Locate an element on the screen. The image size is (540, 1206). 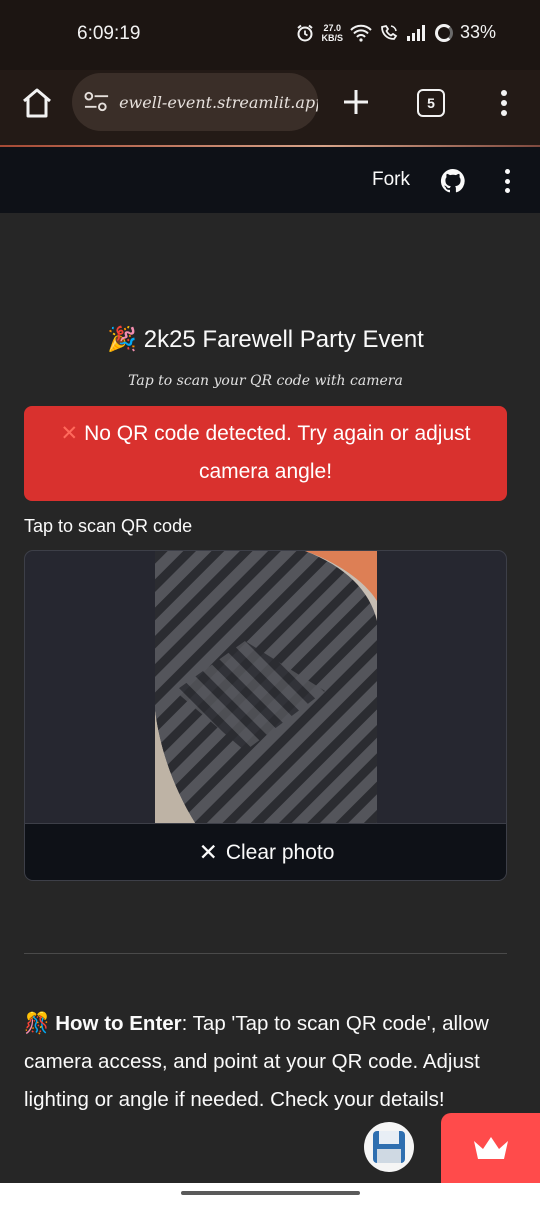
fork-button: Fork is located at coordinates (391, 180).